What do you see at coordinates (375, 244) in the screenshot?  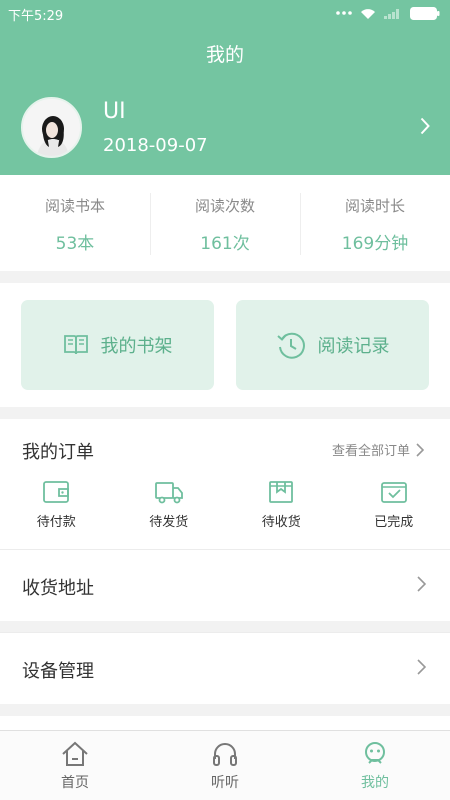 I see `stat-value: 169分钟` at bounding box center [375, 244].